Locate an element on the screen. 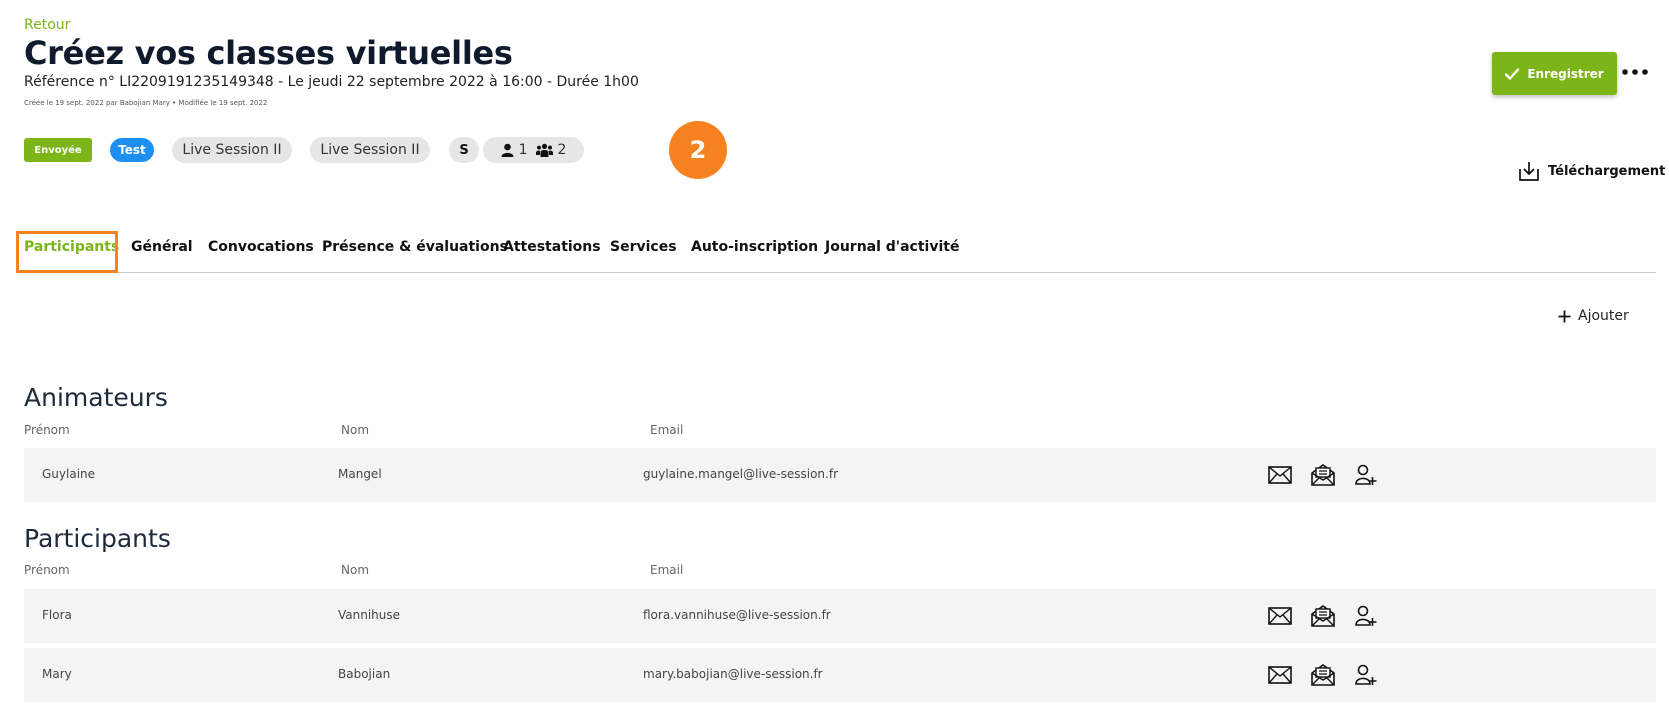  more-icon is located at coordinates (1635, 72).